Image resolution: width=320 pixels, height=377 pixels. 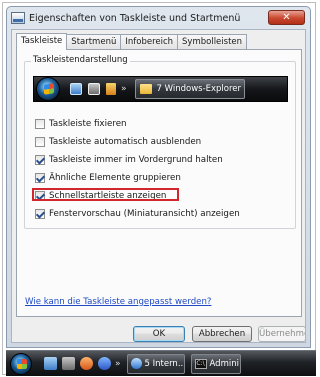 I want to click on option-automatisch-ausblenden: Taskleiste automatisch ausblenden, so click(x=118, y=142).